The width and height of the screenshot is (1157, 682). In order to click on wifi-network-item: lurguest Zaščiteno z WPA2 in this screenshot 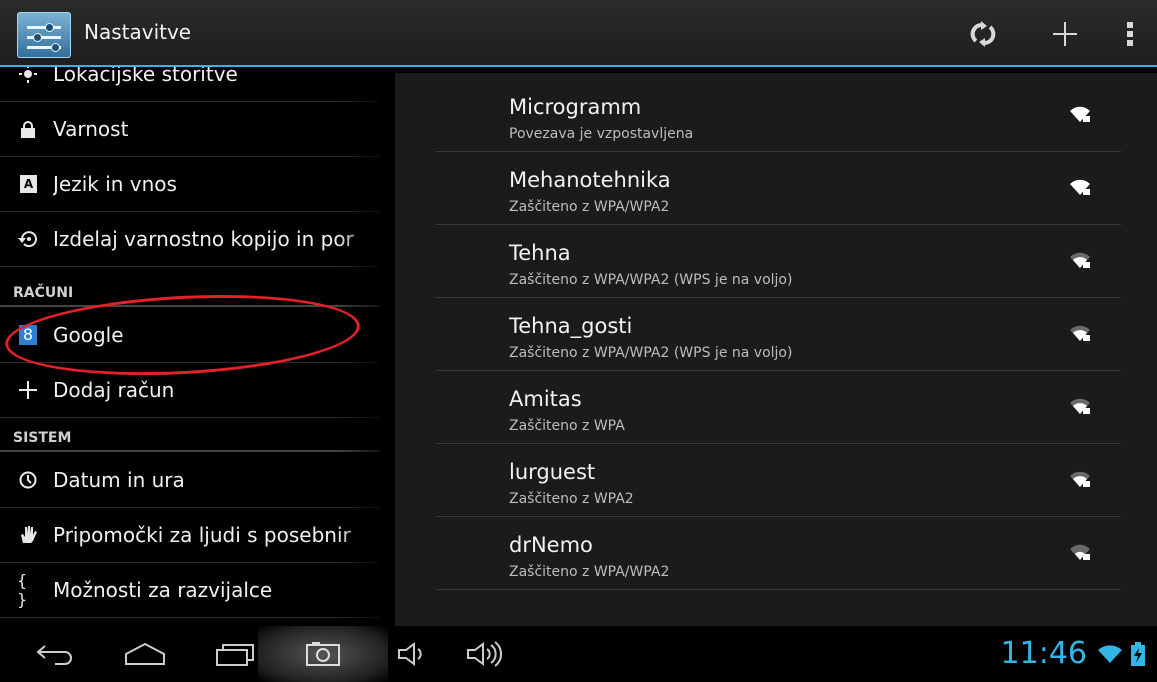, I will do `click(778, 480)`.